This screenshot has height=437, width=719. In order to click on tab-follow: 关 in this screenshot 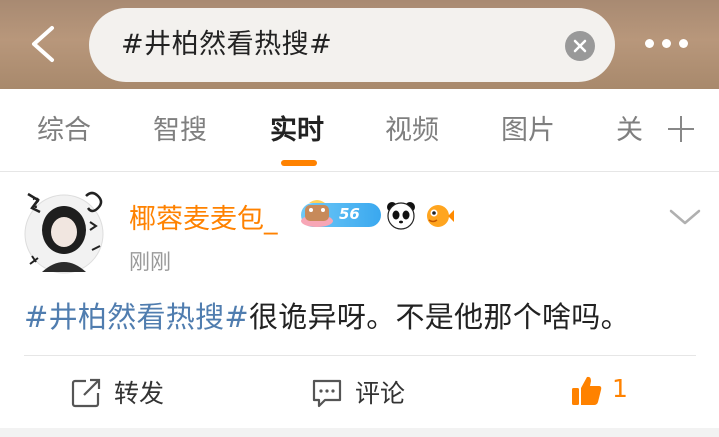, I will do `click(629, 130)`.